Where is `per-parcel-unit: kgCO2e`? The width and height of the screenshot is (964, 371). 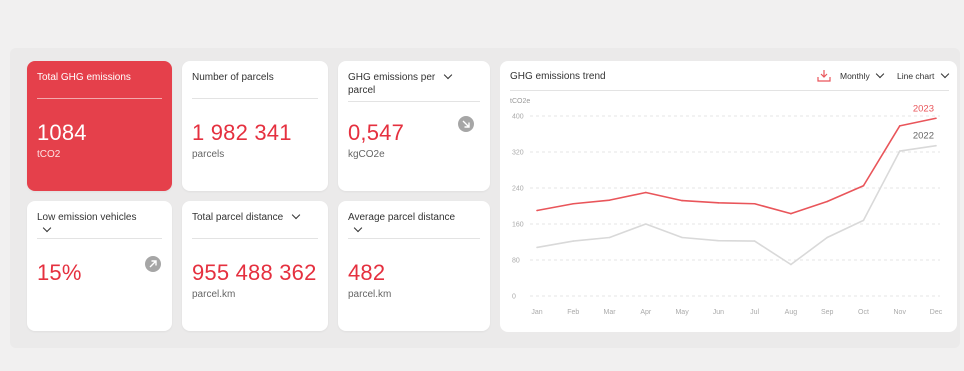
per-parcel-unit: kgCO2e is located at coordinates (366, 154).